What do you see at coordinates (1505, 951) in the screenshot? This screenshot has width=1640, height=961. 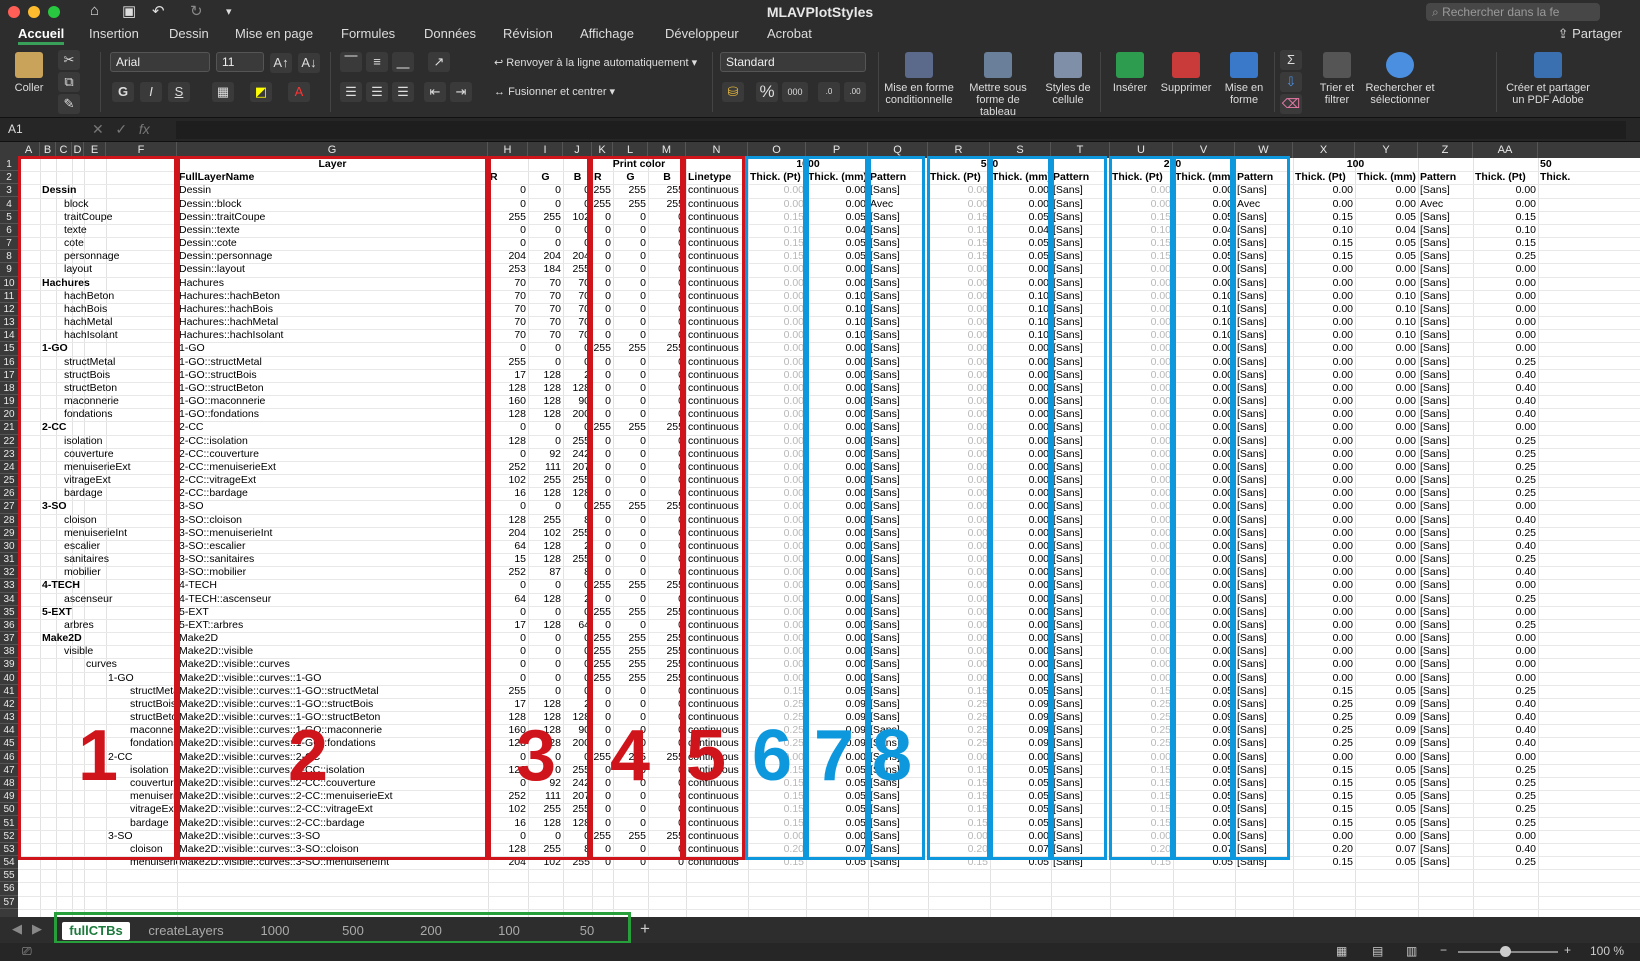 I see `zoom-slider-thumb` at bounding box center [1505, 951].